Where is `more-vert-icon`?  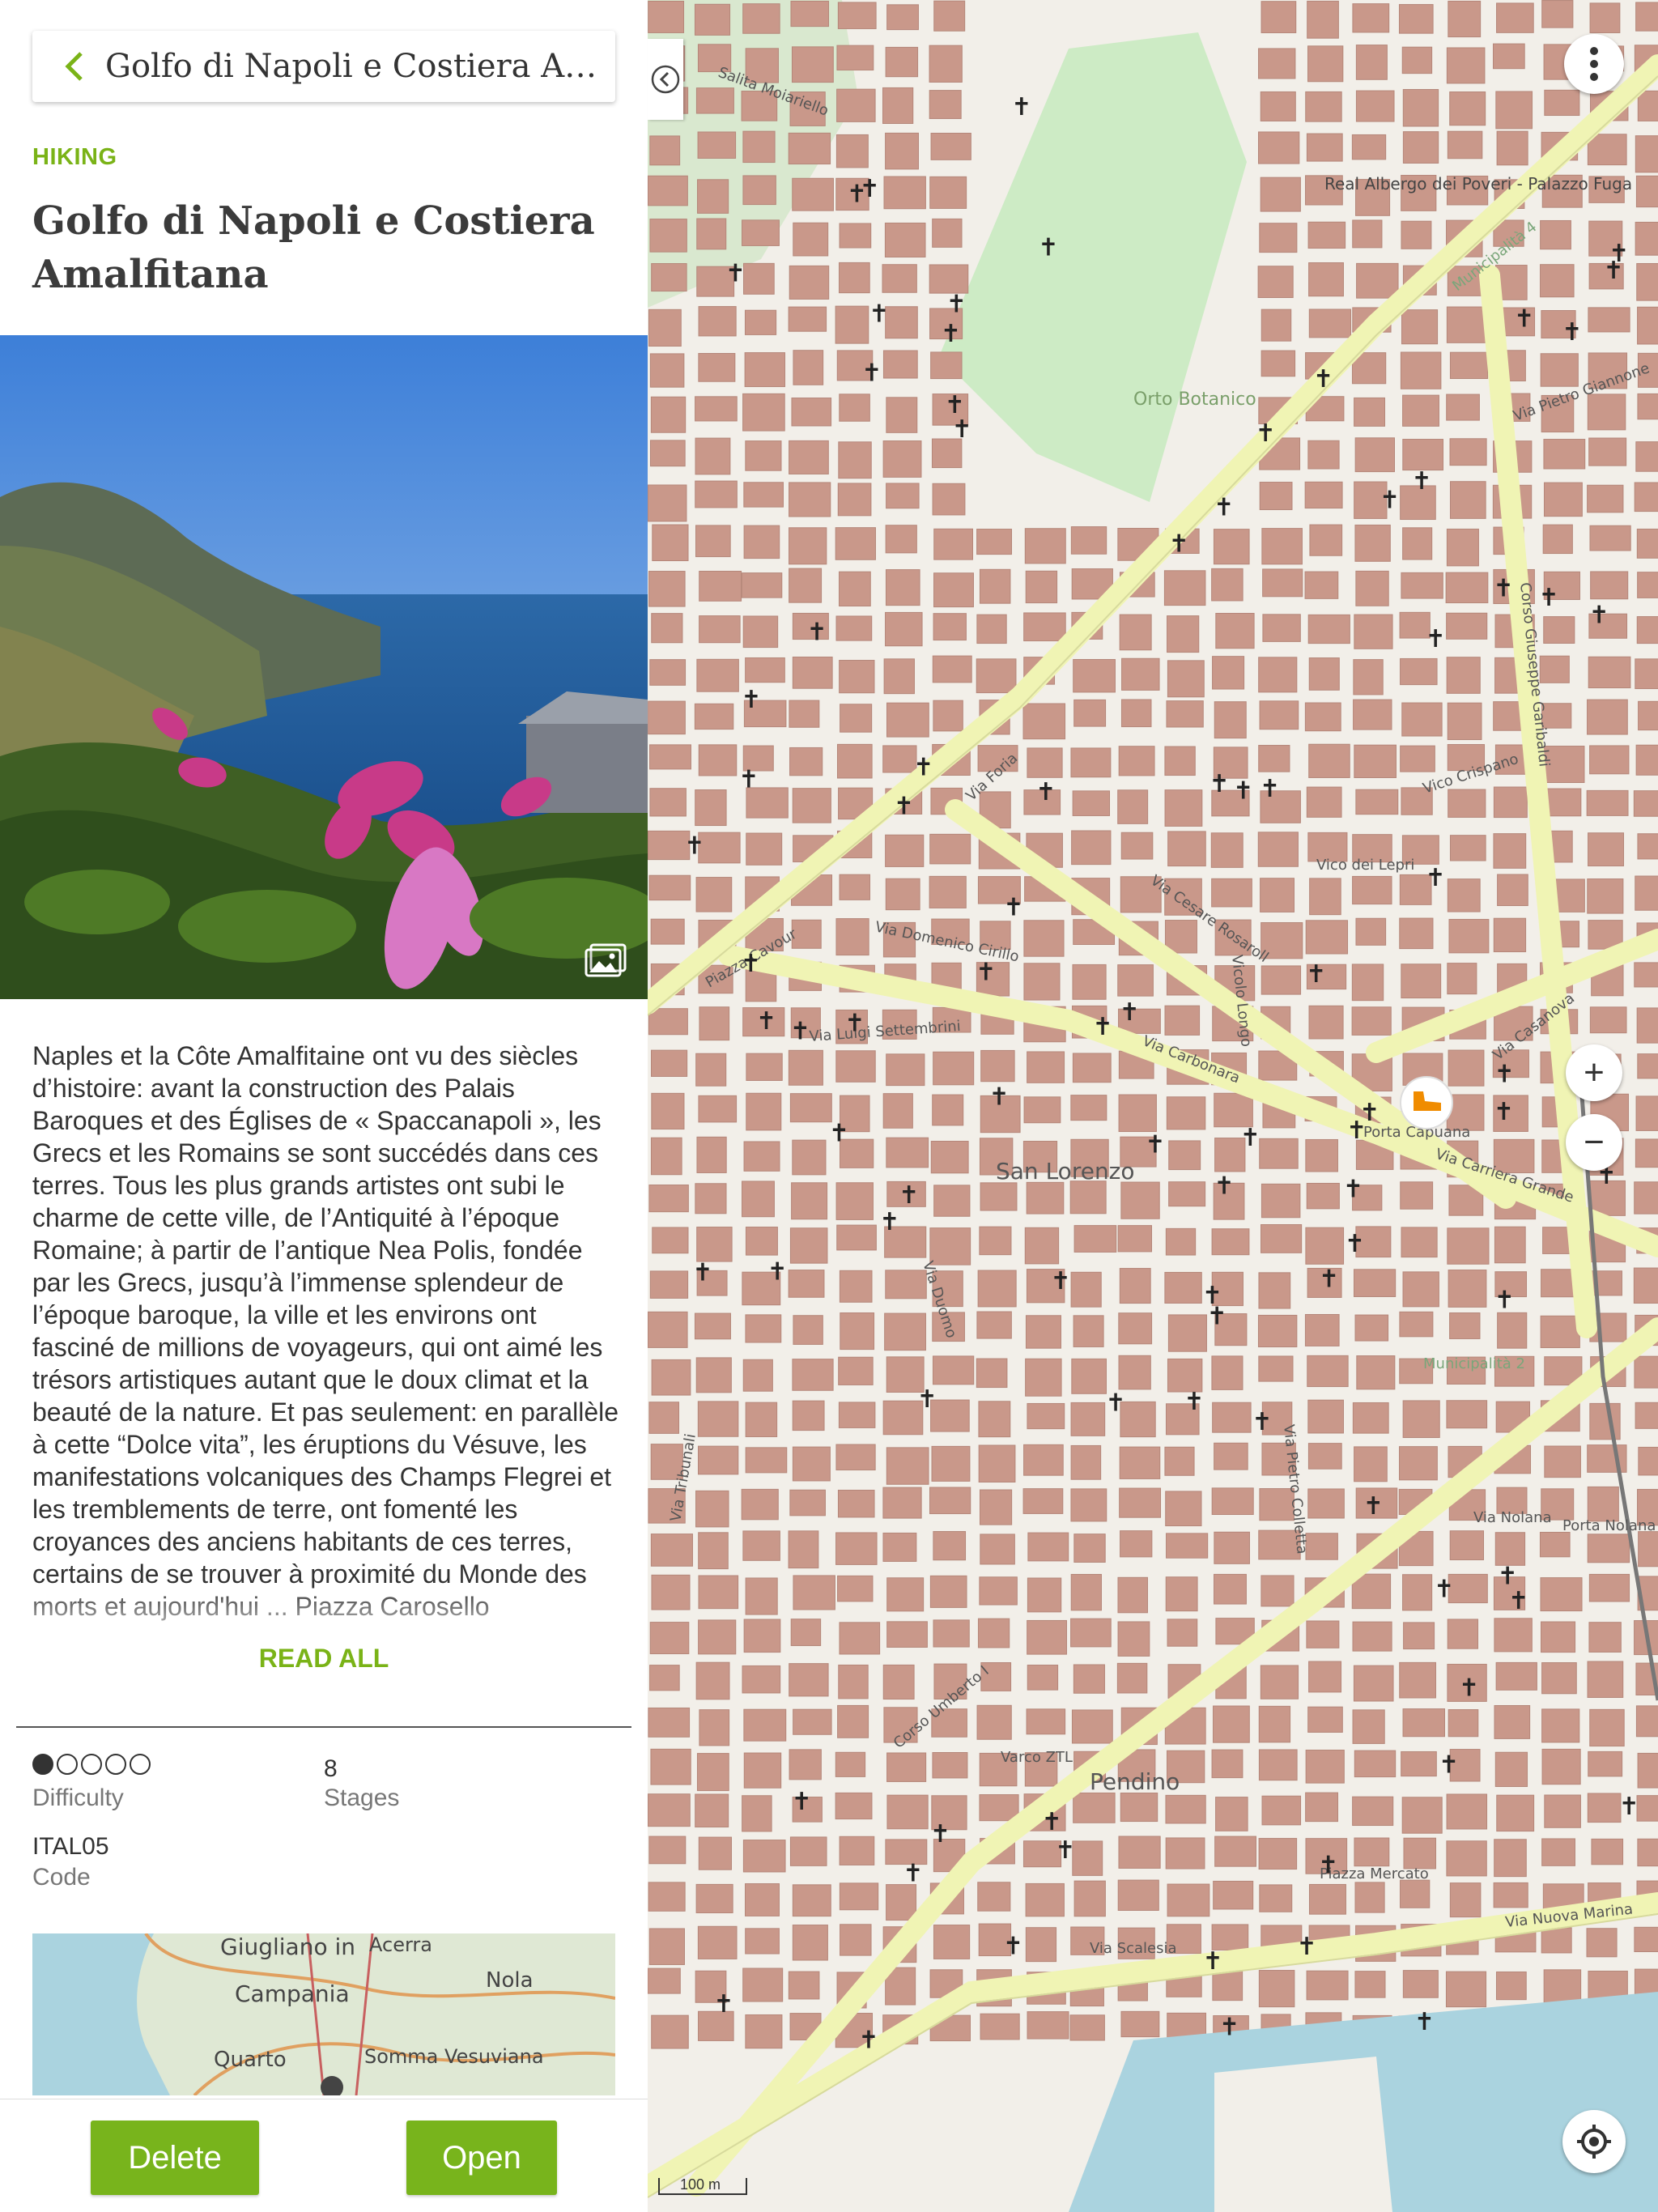 more-vert-icon is located at coordinates (1594, 64).